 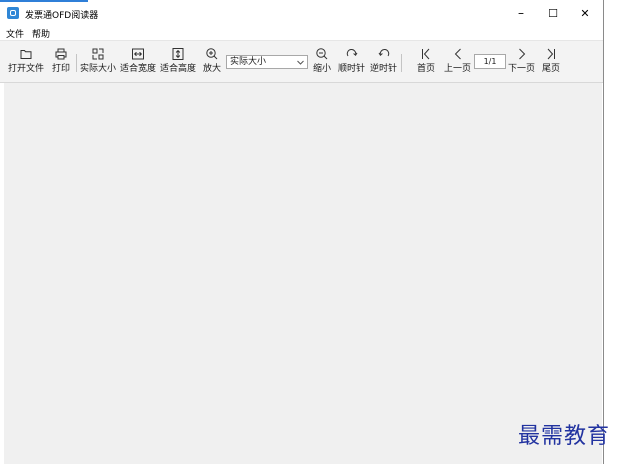 I want to click on fit-height-button: 适合高度, so click(x=178, y=60).